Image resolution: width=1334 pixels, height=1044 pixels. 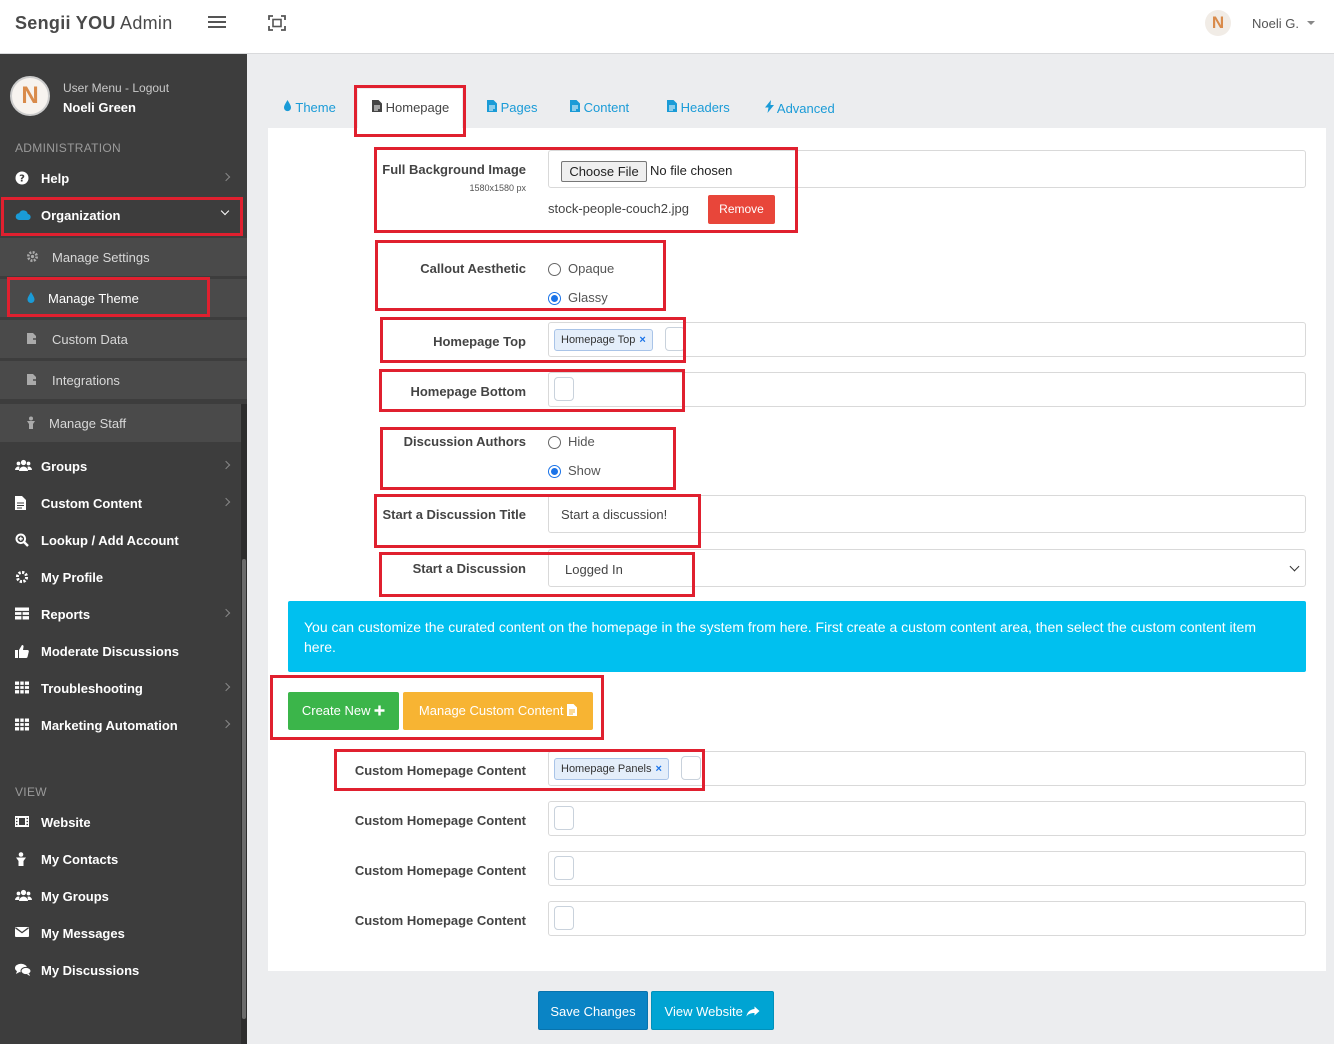 What do you see at coordinates (120, 540) in the screenshot?
I see `sidebar-item-lookup: Lookup / Add Account` at bounding box center [120, 540].